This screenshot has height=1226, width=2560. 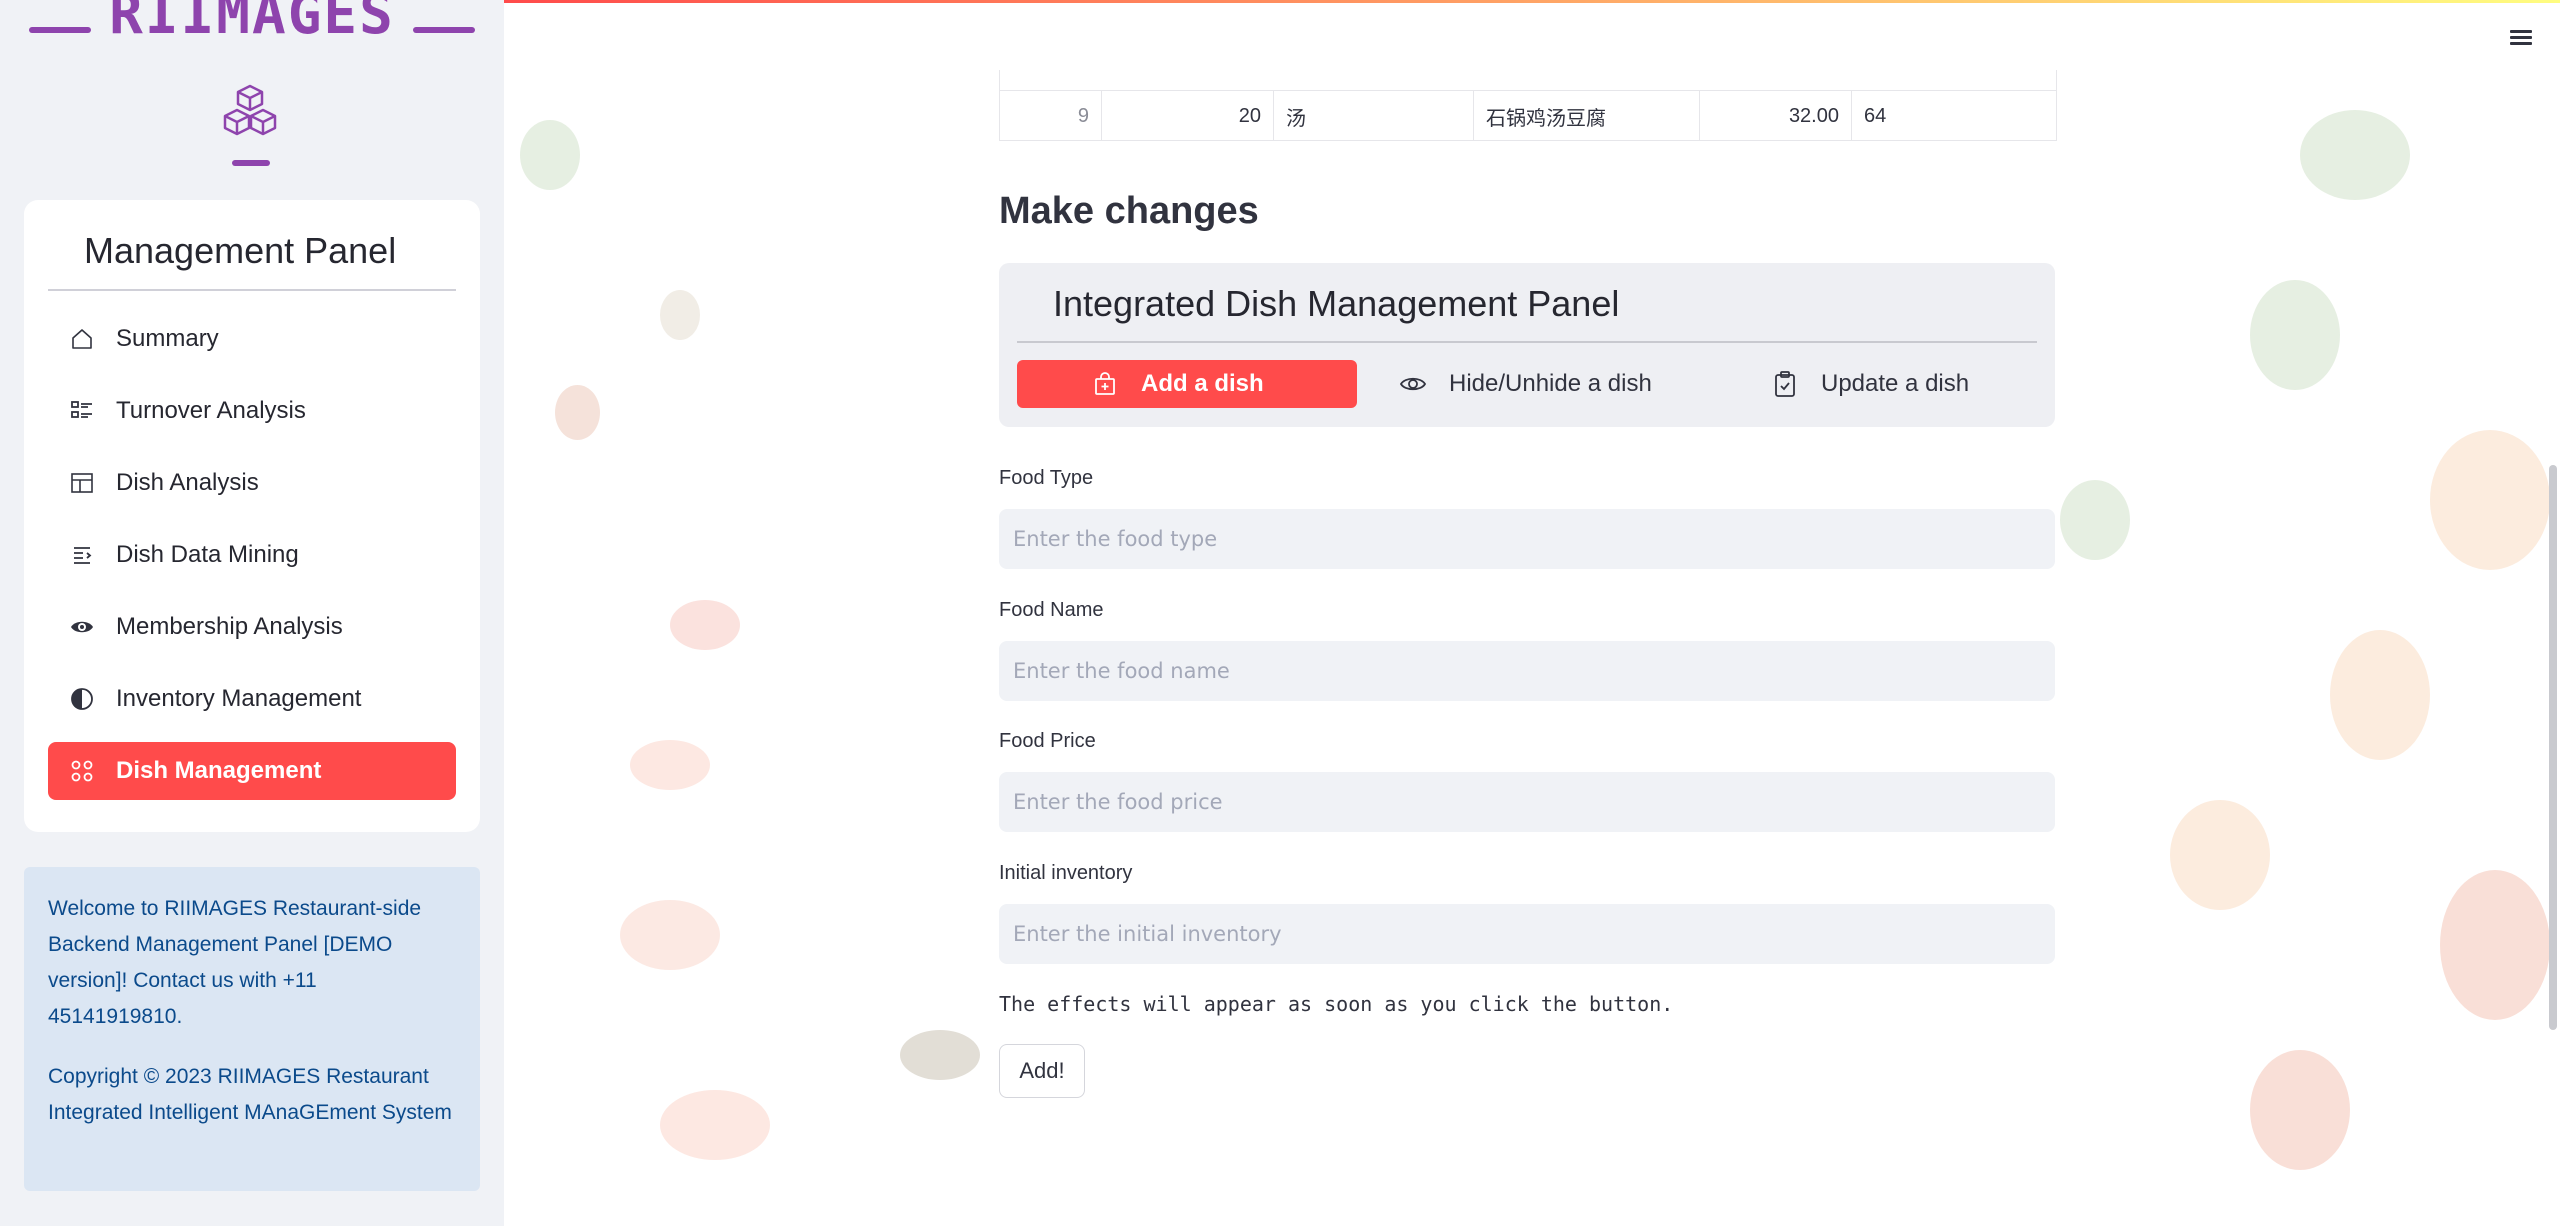 What do you see at coordinates (2553, 747) in the screenshot?
I see `scrollbar` at bounding box center [2553, 747].